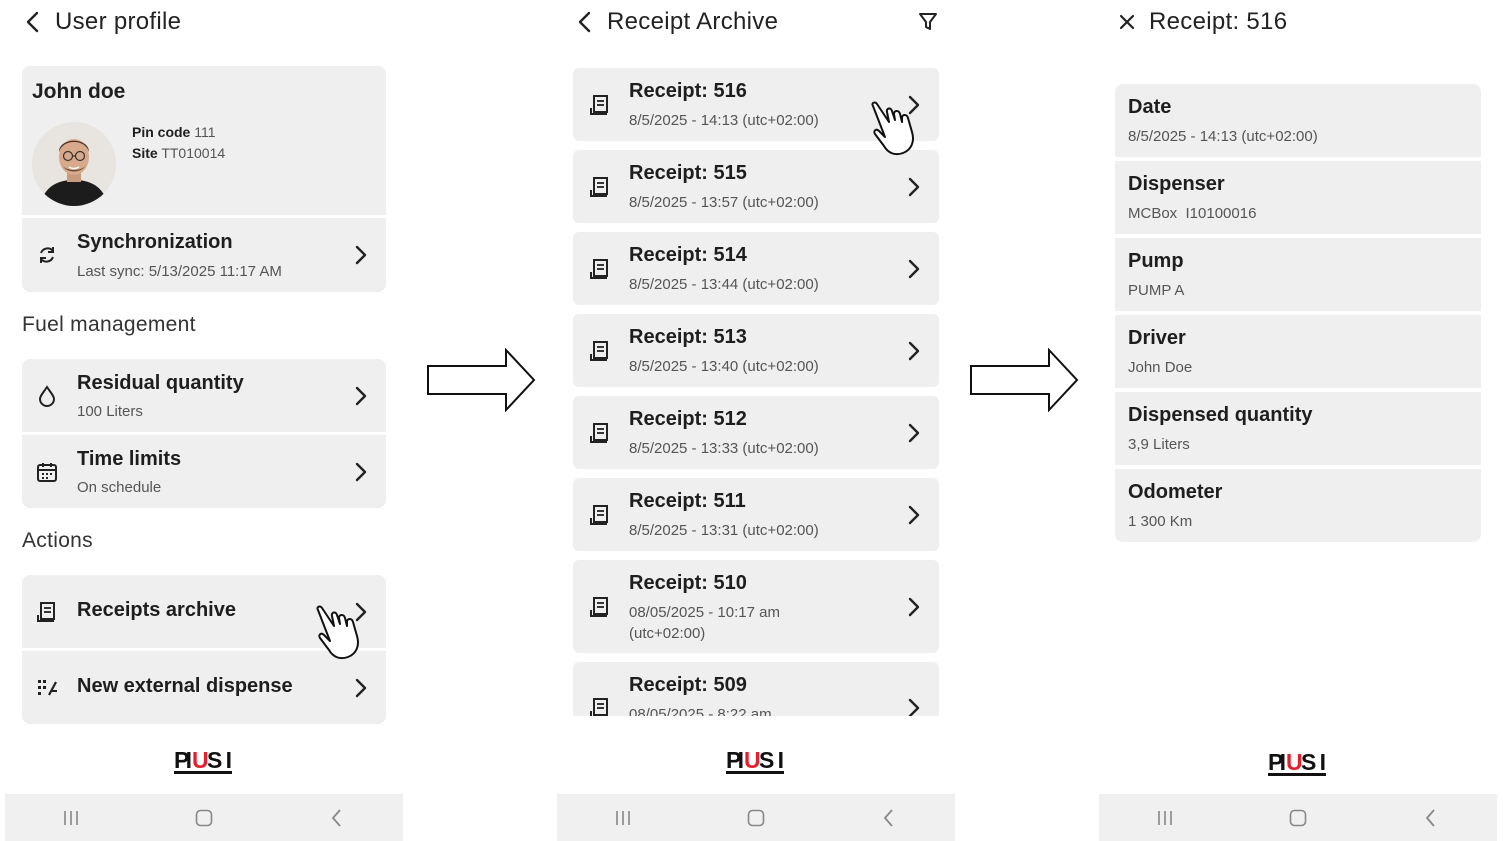 The image size is (1503, 841). Describe the element at coordinates (179, 271) in the screenshot. I see `sync-subtitle: Last sync: 5/13/2025 11:17 AM` at that location.